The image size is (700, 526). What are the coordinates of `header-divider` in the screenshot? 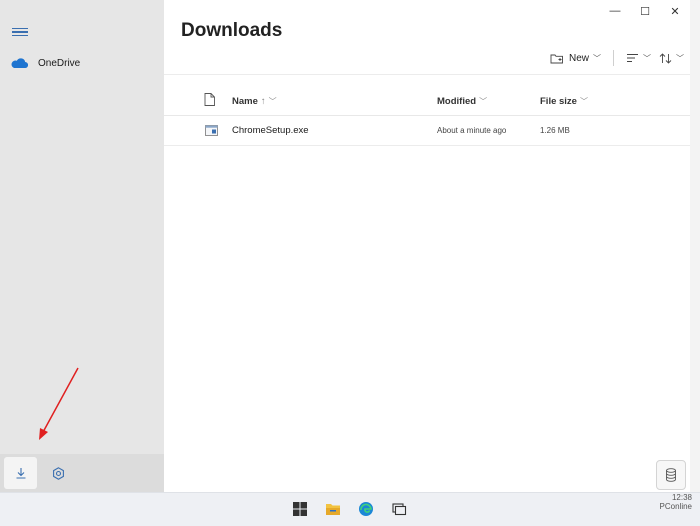 It's located at (432, 74).